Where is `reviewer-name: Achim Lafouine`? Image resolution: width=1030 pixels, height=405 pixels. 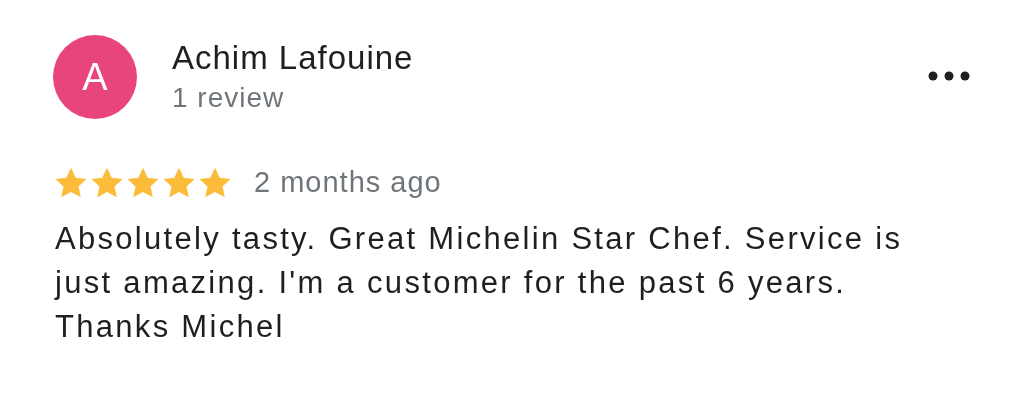
reviewer-name: Achim Lafouine is located at coordinates (293, 58).